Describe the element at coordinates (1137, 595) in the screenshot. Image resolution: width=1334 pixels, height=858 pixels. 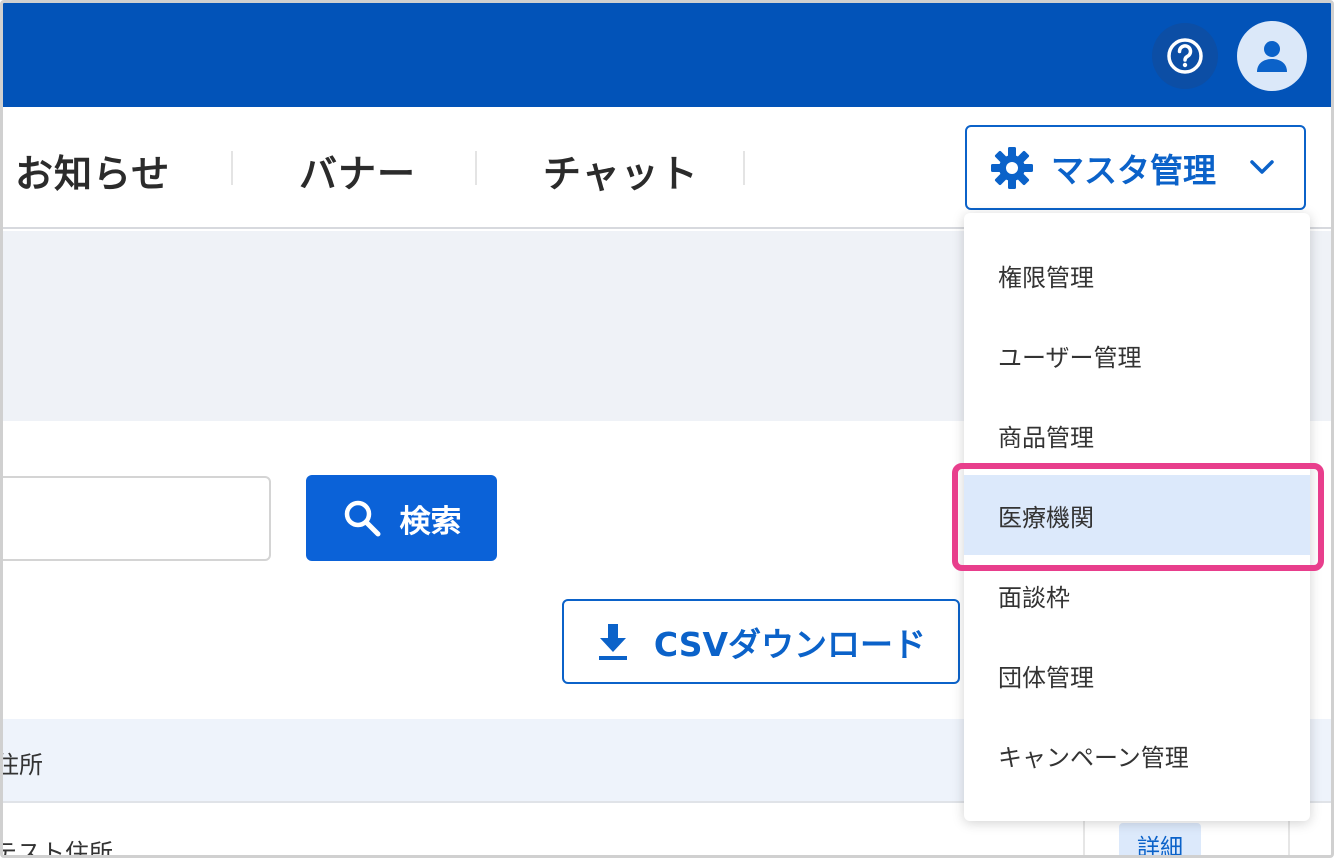
I see `menu-item-meeting-slots: 面談枠` at that location.